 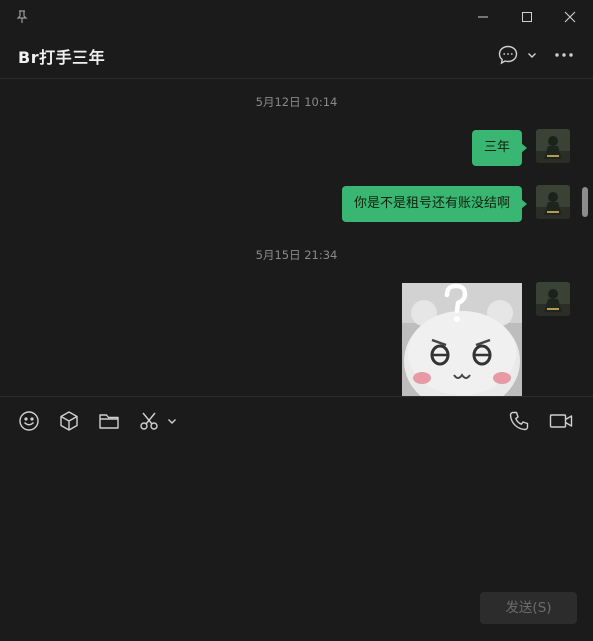 What do you see at coordinates (585, 202) in the screenshot?
I see `scrollbar` at bounding box center [585, 202].